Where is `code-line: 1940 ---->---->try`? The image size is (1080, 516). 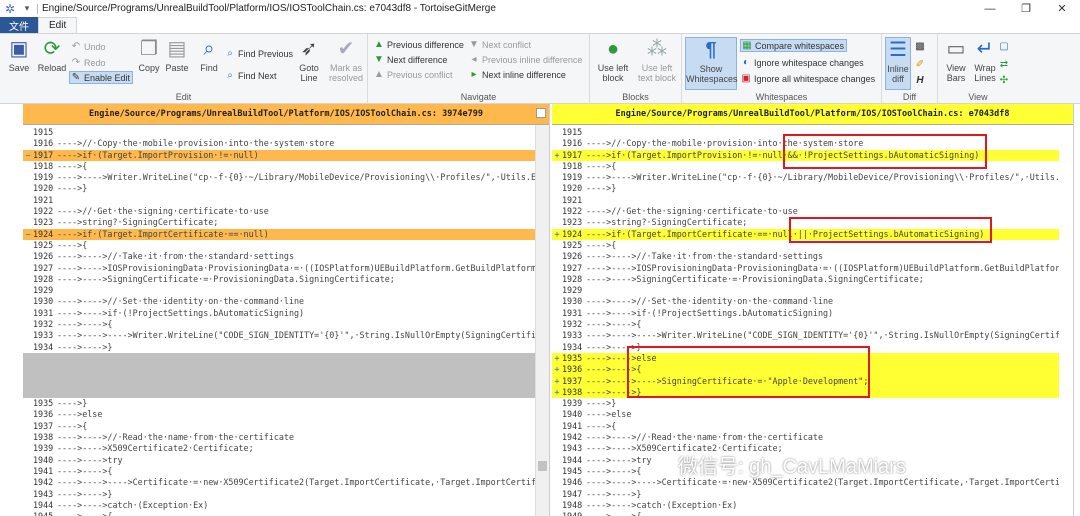
code-line: 1940 ---->---->try is located at coordinates (279, 460).